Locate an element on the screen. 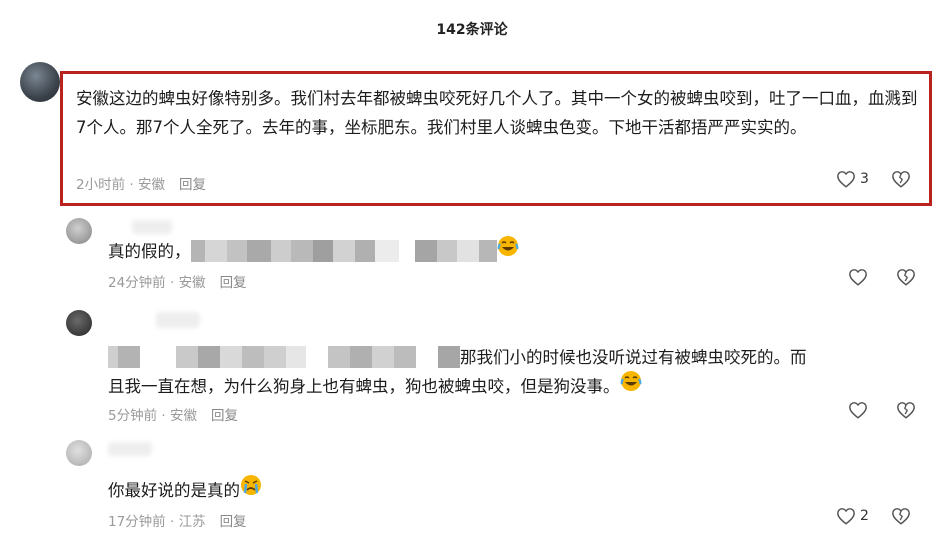 This screenshot has height=545, width=944. comment-meta: 24分钟前 · 安徽 回复 is located at coordinates (177, 281).